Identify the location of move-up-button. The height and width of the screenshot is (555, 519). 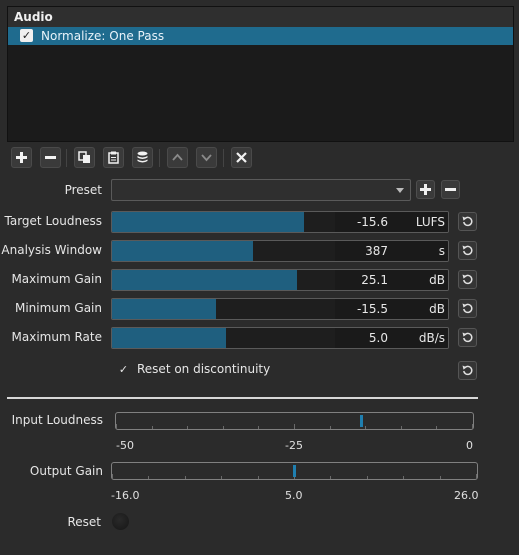
(177, 157).